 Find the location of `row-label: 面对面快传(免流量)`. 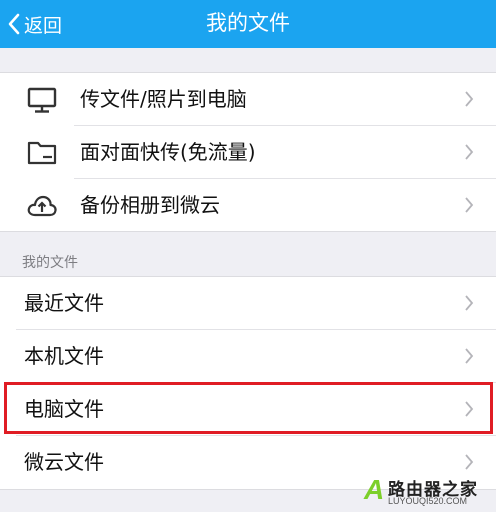

row-label: 面对面快传(免流量) is located at coordinates (168, 152).